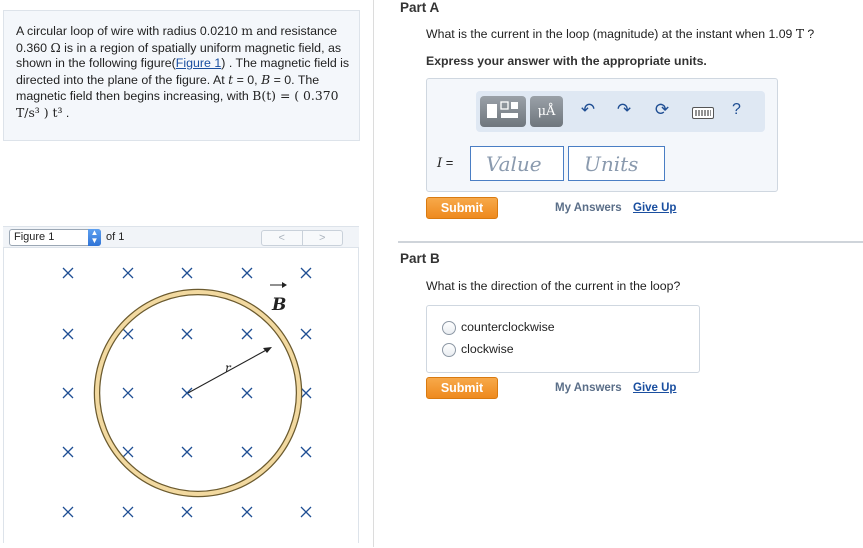 The width and height of the screenshot is (863, 548). What do you see at coordinates (588, 388) in the screenshot?
I see `part-b-my-answers-link: My Answers` at bounding box center [588, 388].